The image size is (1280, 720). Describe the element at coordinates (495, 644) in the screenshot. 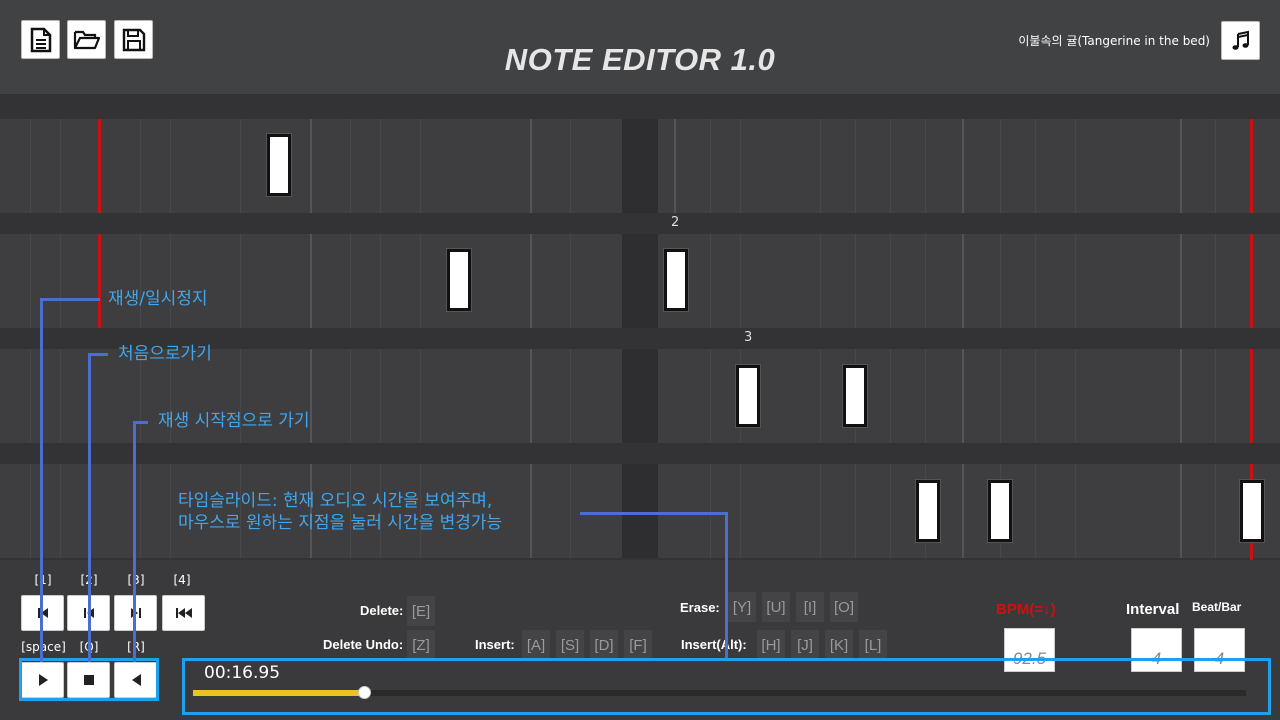

I see `insert-label: Insert:` at that location.